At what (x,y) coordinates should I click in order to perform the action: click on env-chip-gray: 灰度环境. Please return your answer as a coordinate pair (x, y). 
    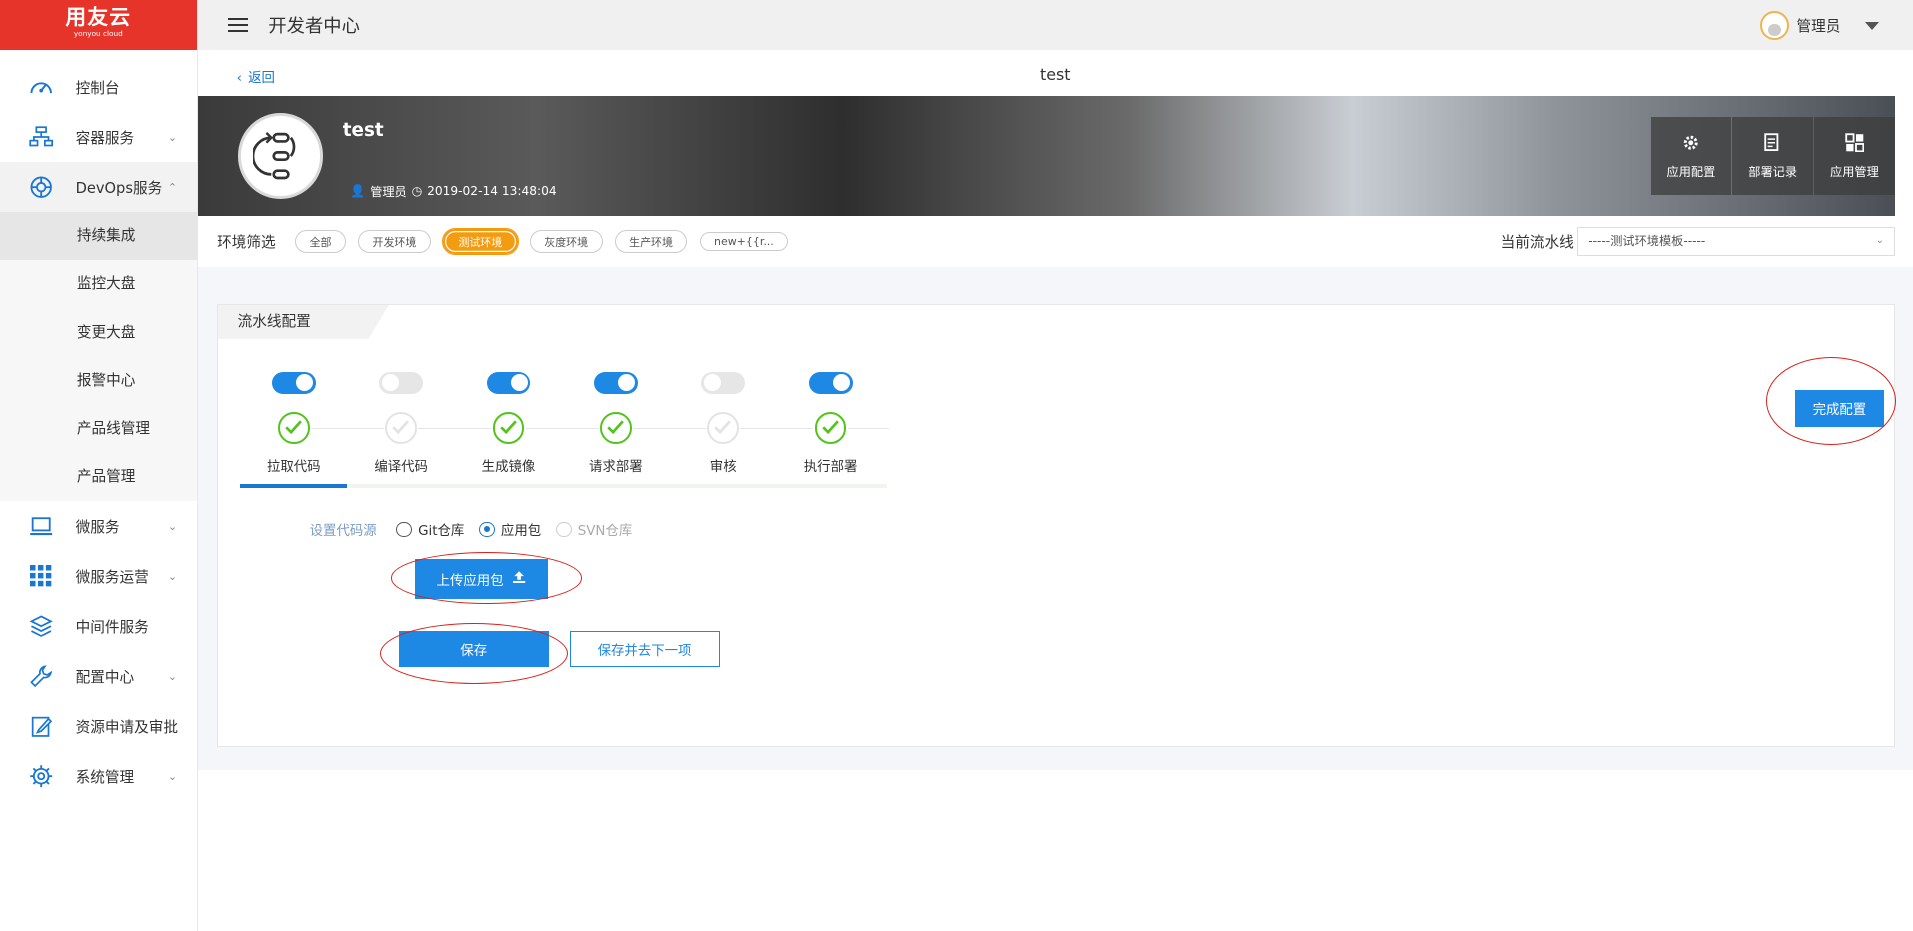
    Looking at the image, I should click on (566, 241).